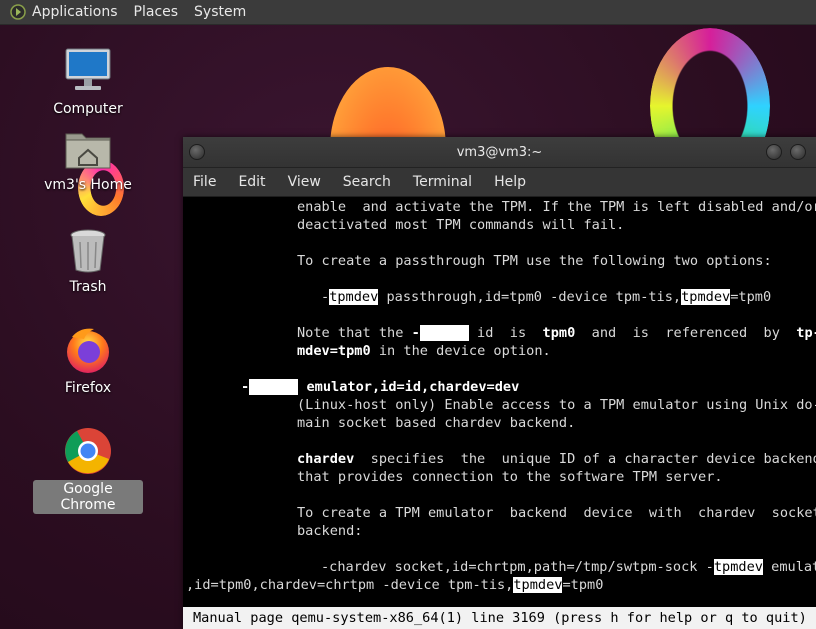 This screenshot has height=629, width=816. I want to click on chrome-icon, so click(88, 451).